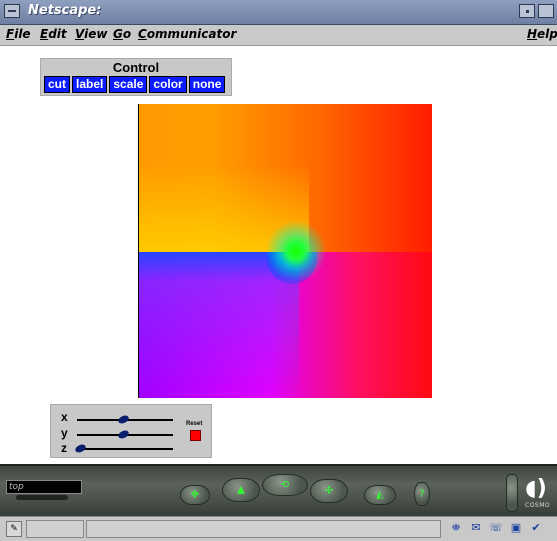 Image resolution: width=557 pixels, height=541 pixels. Describe the element at coordinates (527, 11) in the screenshot. I see `minimize-button` at that location.